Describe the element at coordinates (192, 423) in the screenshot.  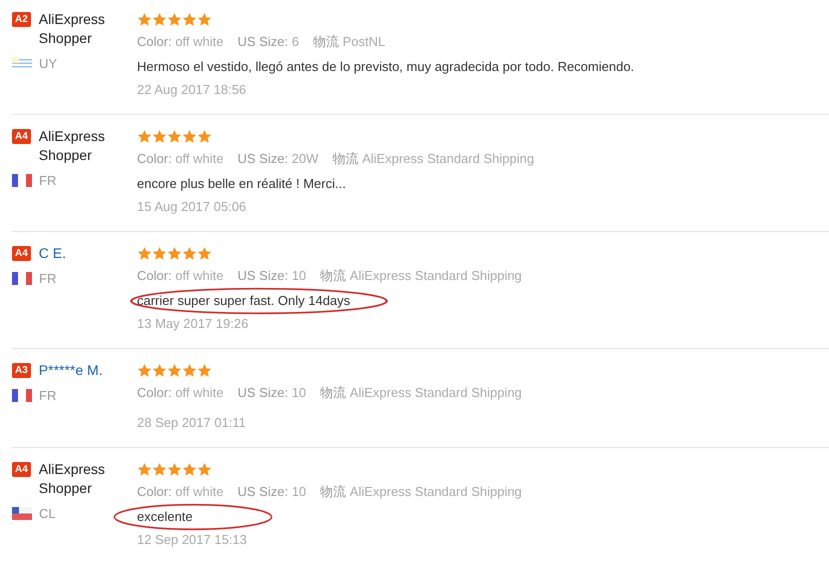
I see `review-date: 28 Sep 2017 01:11` at that location.